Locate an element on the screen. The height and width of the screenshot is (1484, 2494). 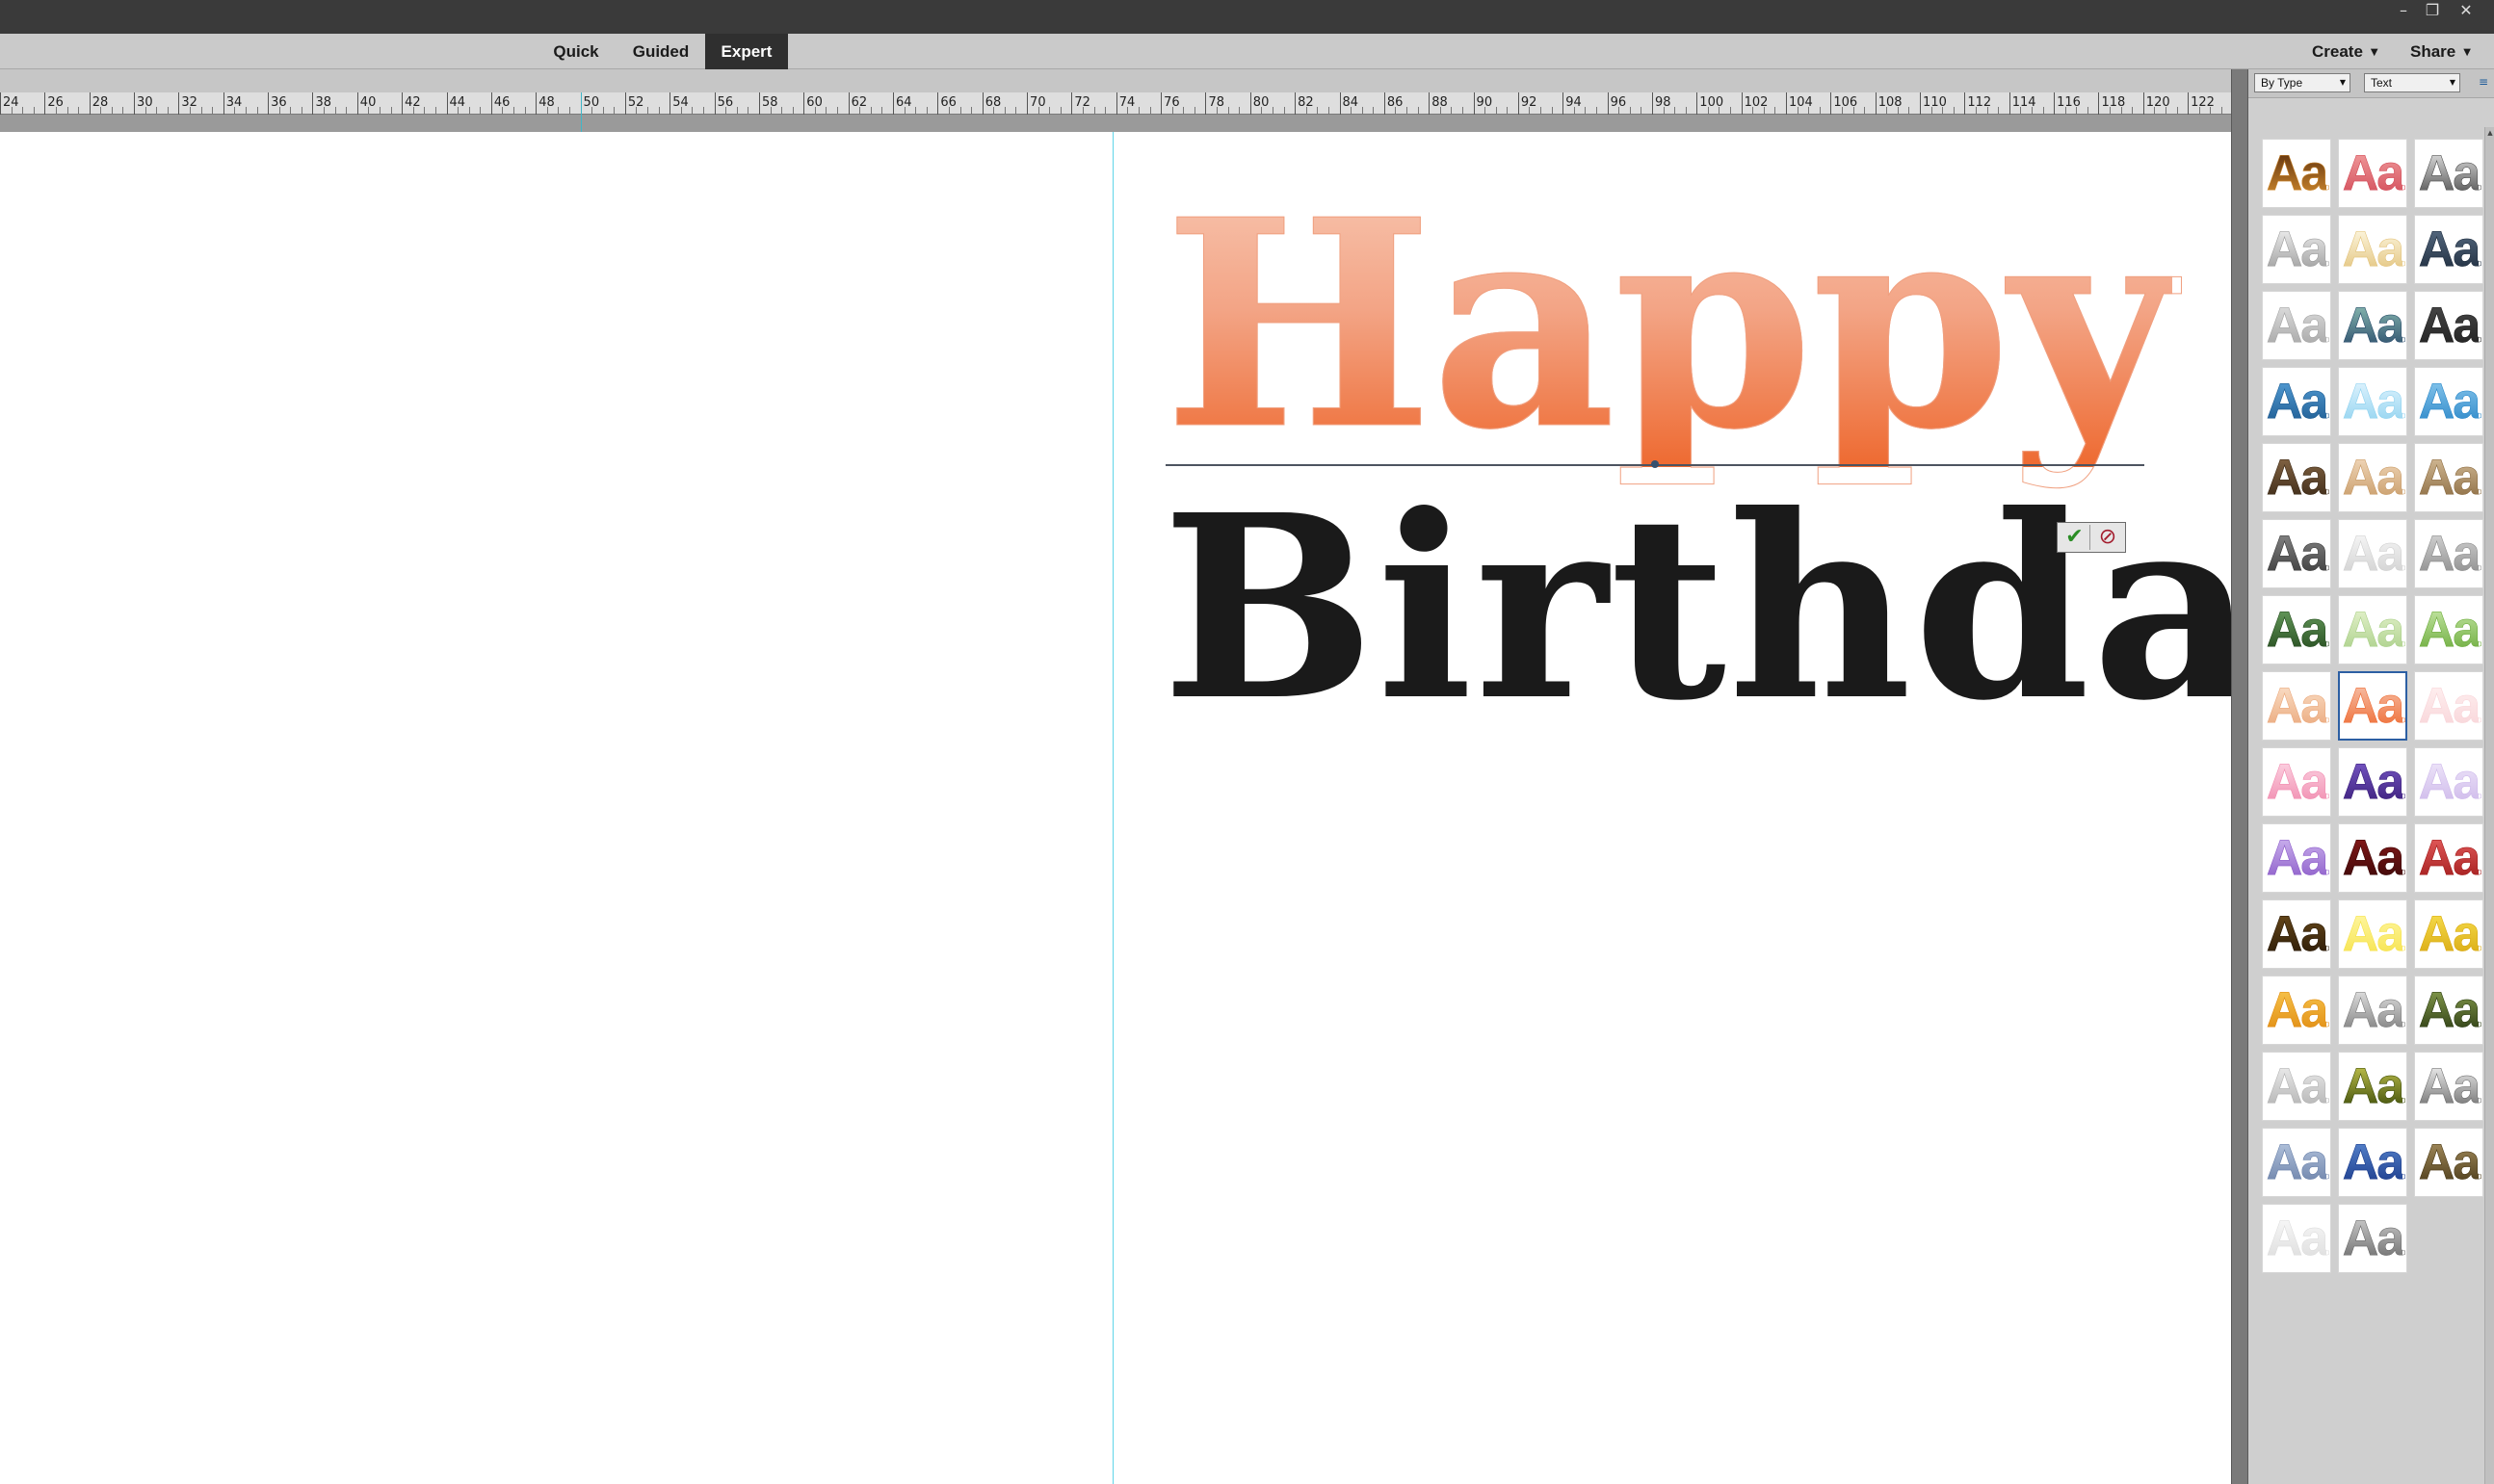
share-menu: Share ▼ is located at coordinates (2440, 52).